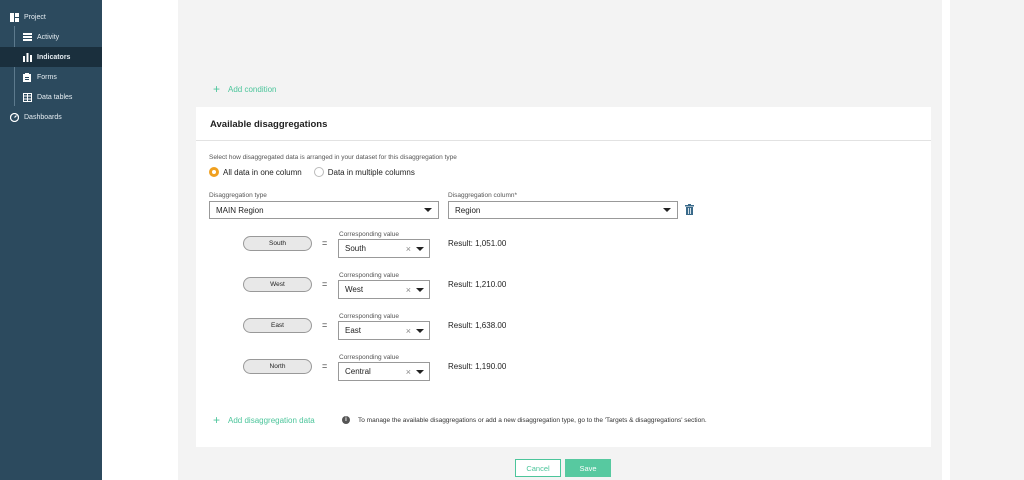 Image resolution: width=1024 pixels, height=480 pixels. What do you see at coordinates (384, 371) in the screenshot?
I see `corresponding-value-select: Central ×` at bounding box center [384, 371].